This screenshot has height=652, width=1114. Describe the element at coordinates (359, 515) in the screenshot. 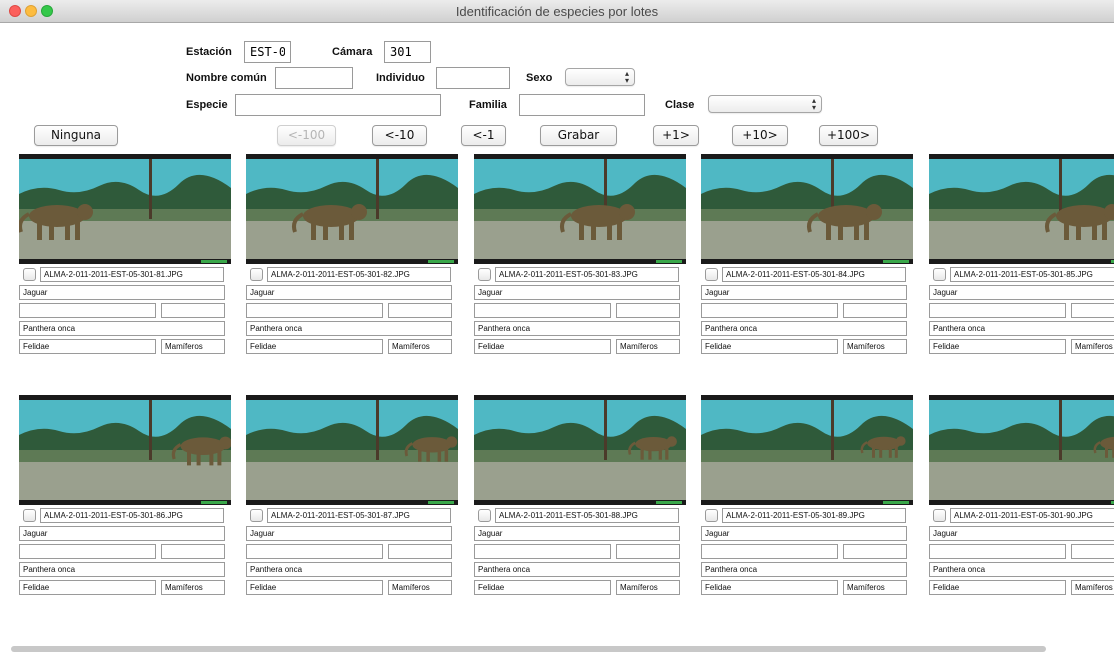

I see `filename-field: ALMA-2-011-2011-EST-05-301-87.JPG` at that location.